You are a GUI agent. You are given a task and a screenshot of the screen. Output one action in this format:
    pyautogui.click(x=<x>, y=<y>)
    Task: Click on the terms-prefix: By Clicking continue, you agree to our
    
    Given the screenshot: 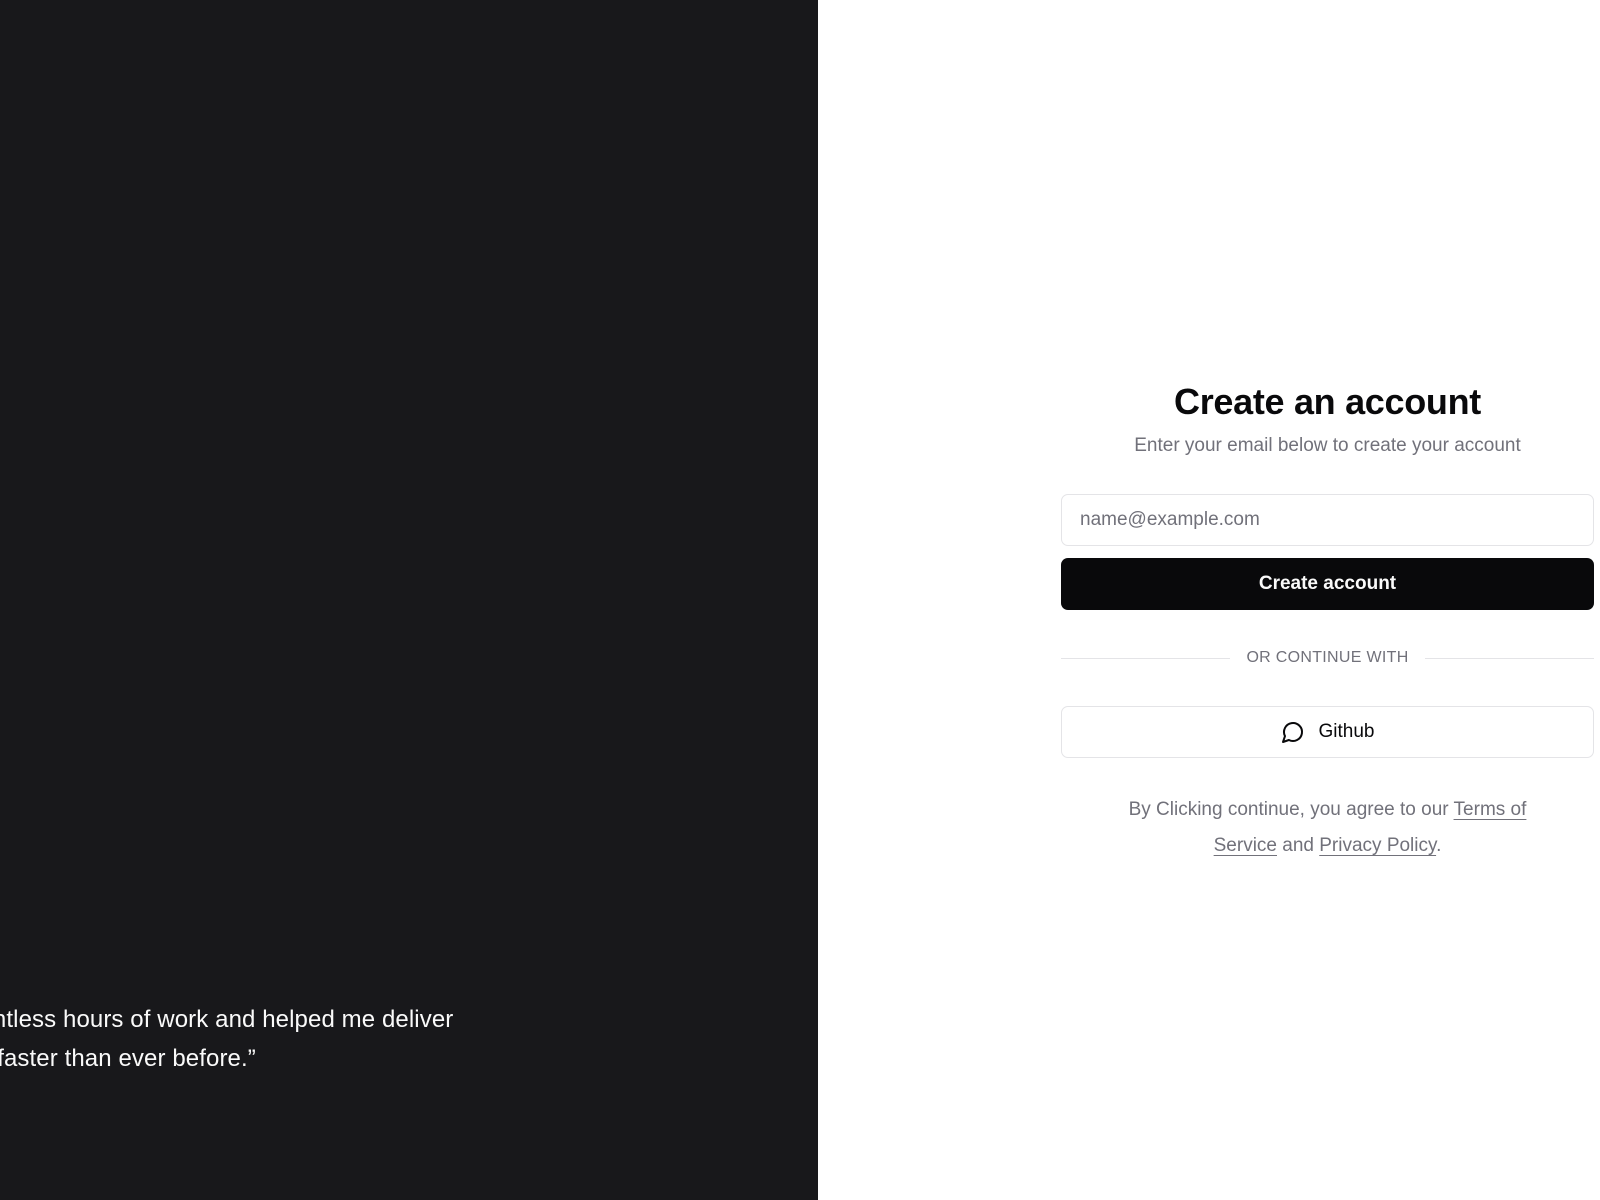 What is the action you would take?
    pyautogui.click(x=1291, y=809)
    